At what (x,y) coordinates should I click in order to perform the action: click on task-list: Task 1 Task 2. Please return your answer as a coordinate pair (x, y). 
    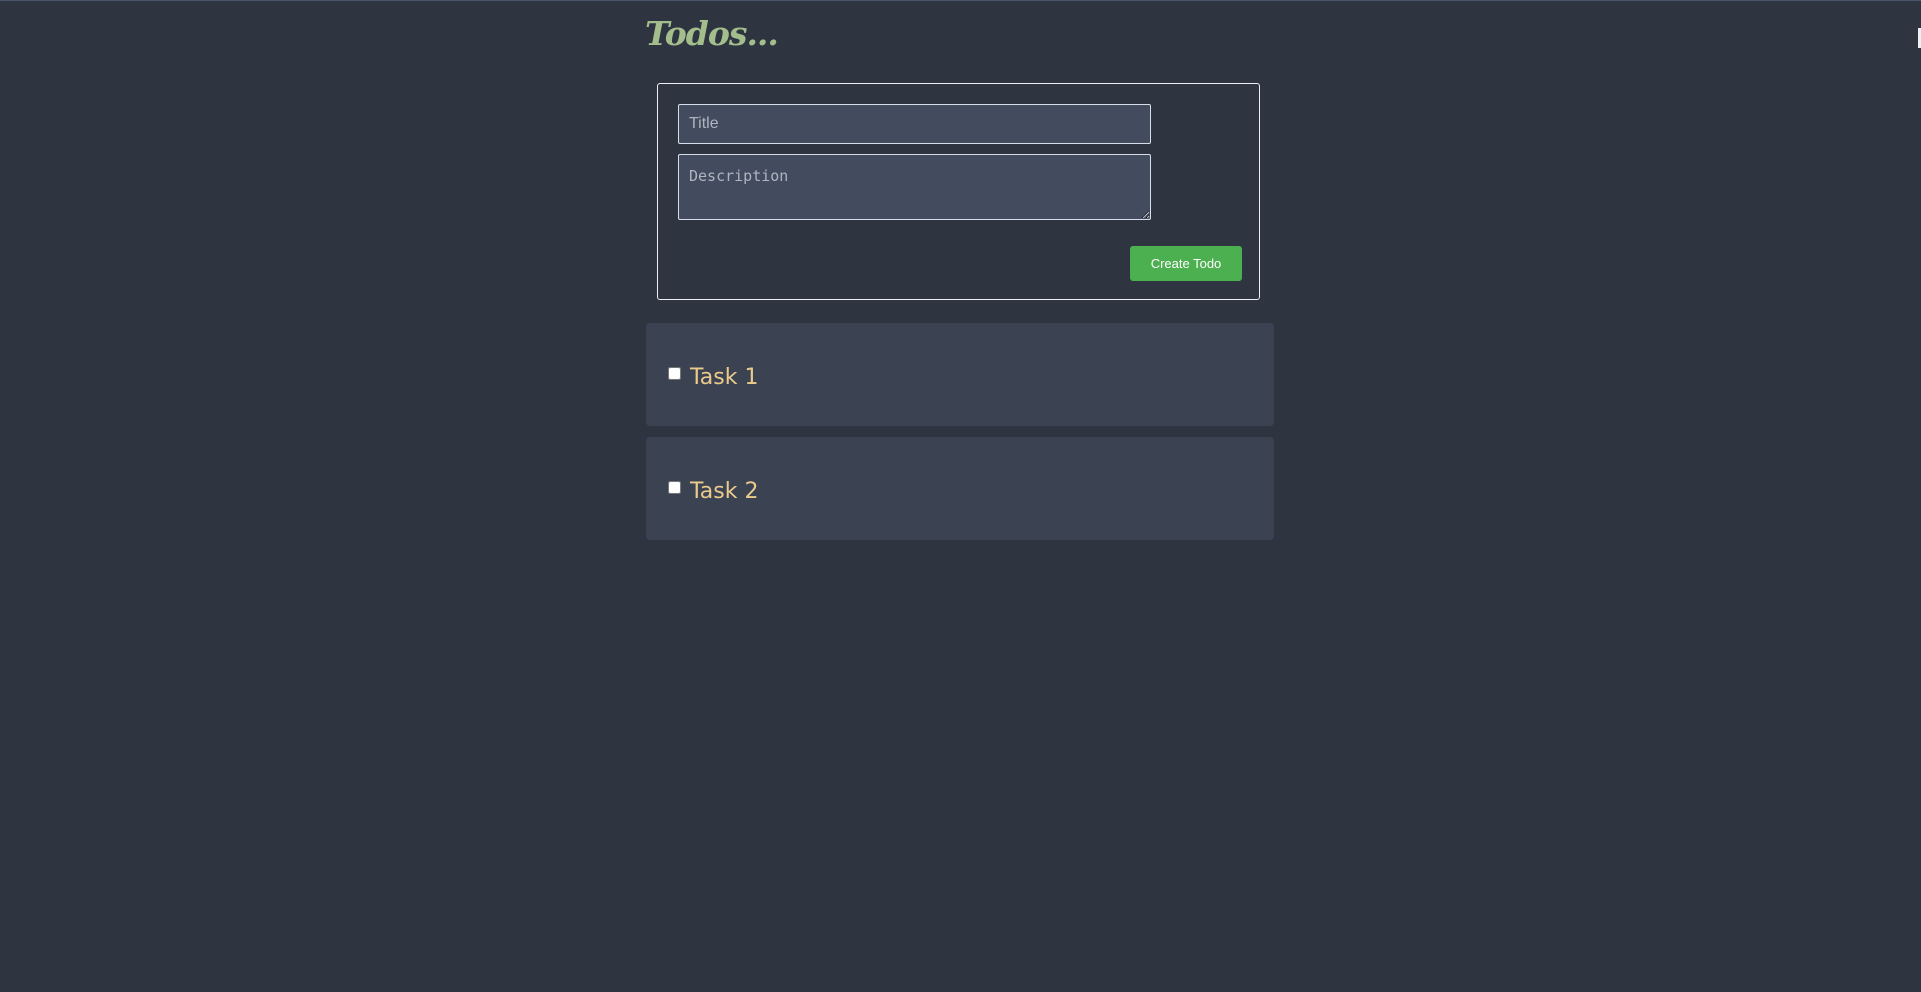
    Looking at the image, I should click on (960, 437).